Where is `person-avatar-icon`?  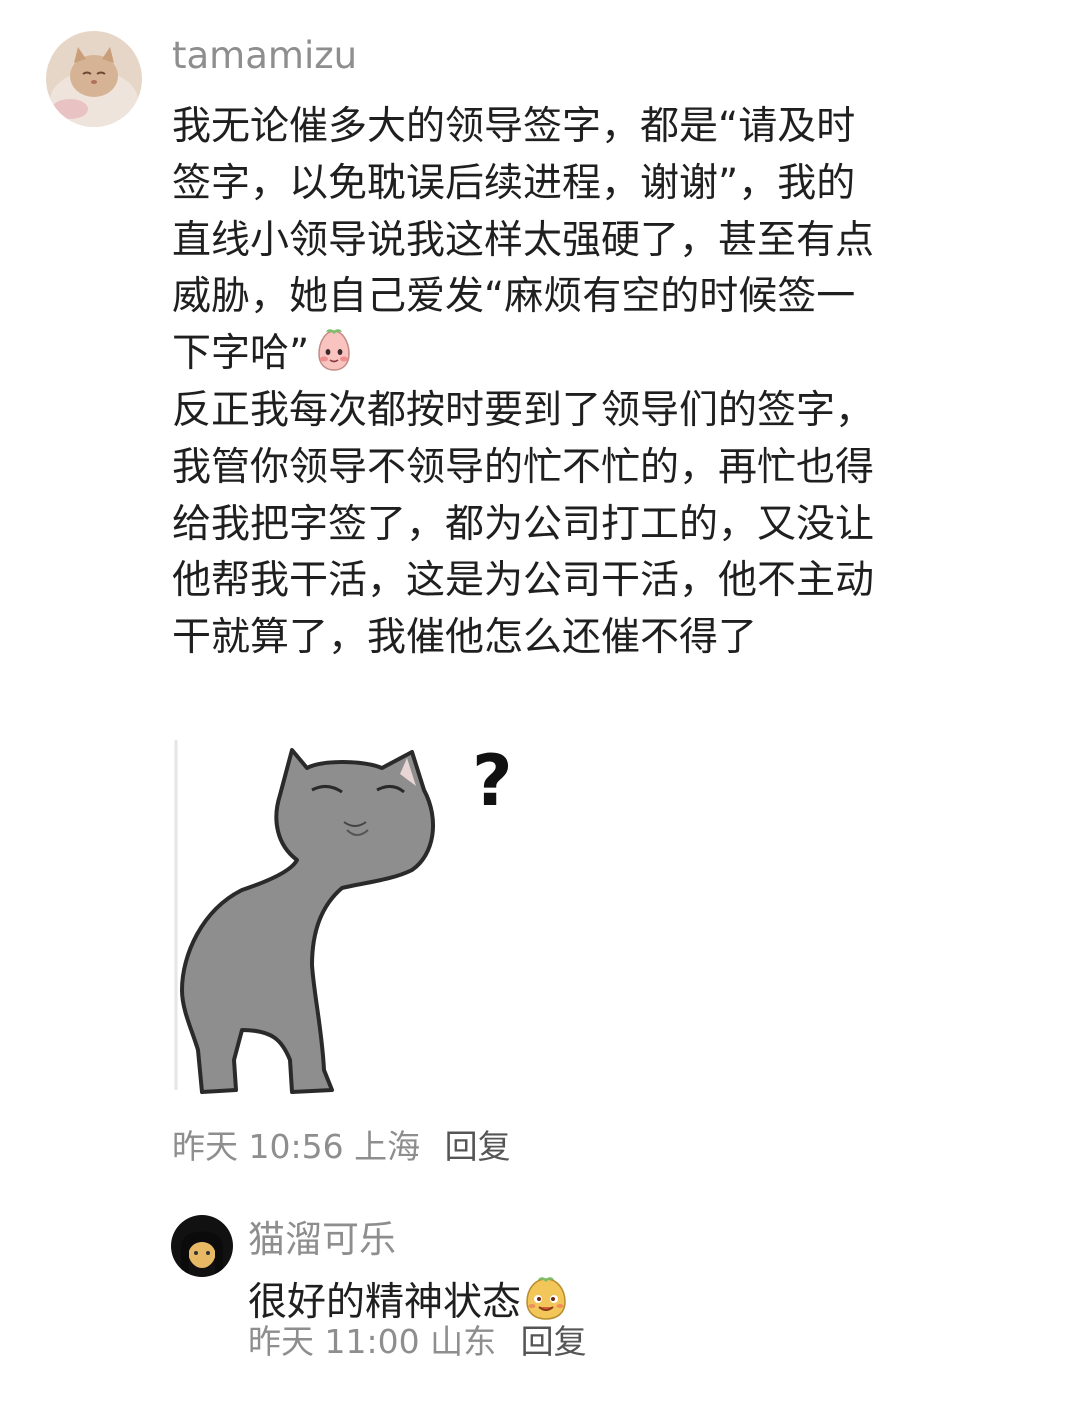 person-avatar-icon is located at coordinates (202, 1246).